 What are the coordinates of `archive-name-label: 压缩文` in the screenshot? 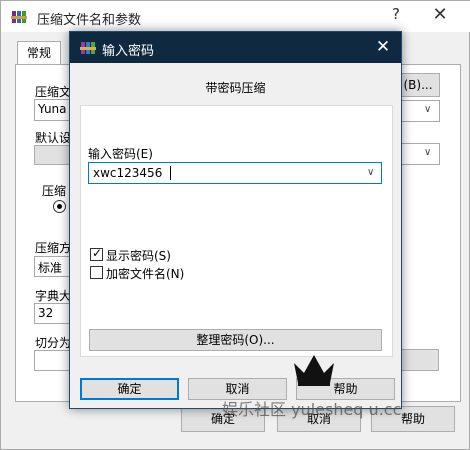 It's located at (53, 92).